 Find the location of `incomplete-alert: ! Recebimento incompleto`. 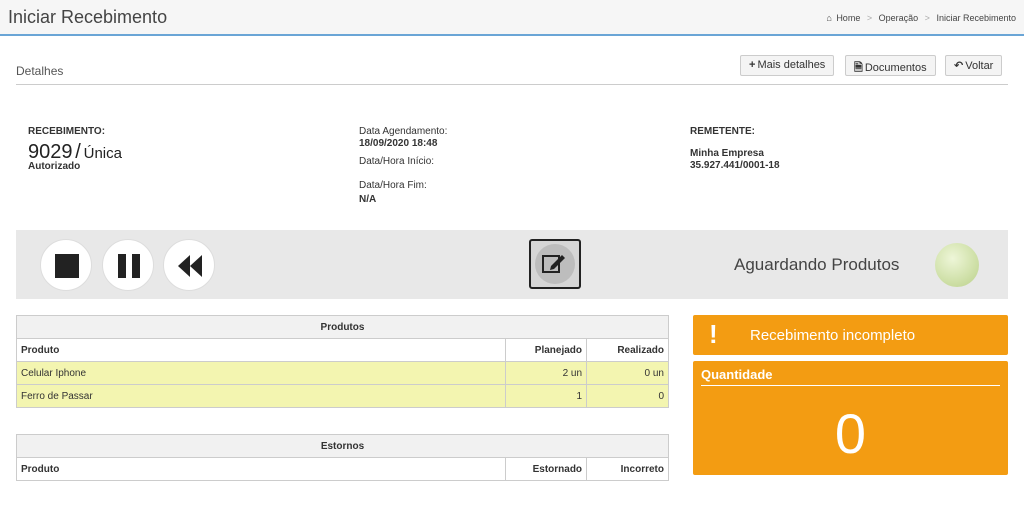

incomplete-alert: ! Recebimento incompleto is located at coordinates (850, 335).